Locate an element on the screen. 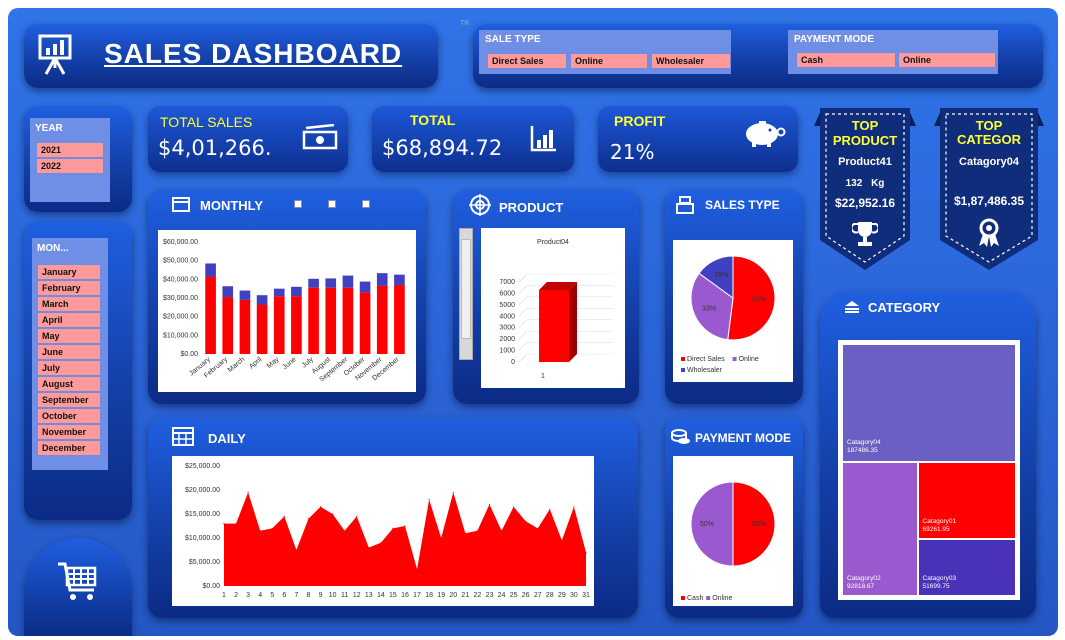  product-ytick: 5000 is located at coordinates (507, 305).